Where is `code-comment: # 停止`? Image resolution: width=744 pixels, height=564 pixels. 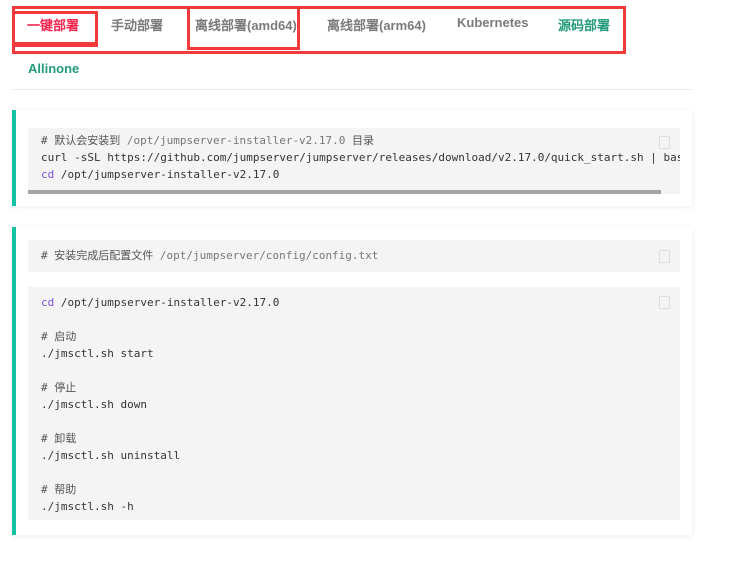 code-comment: # 停止 is located at coordinates (59, 387).